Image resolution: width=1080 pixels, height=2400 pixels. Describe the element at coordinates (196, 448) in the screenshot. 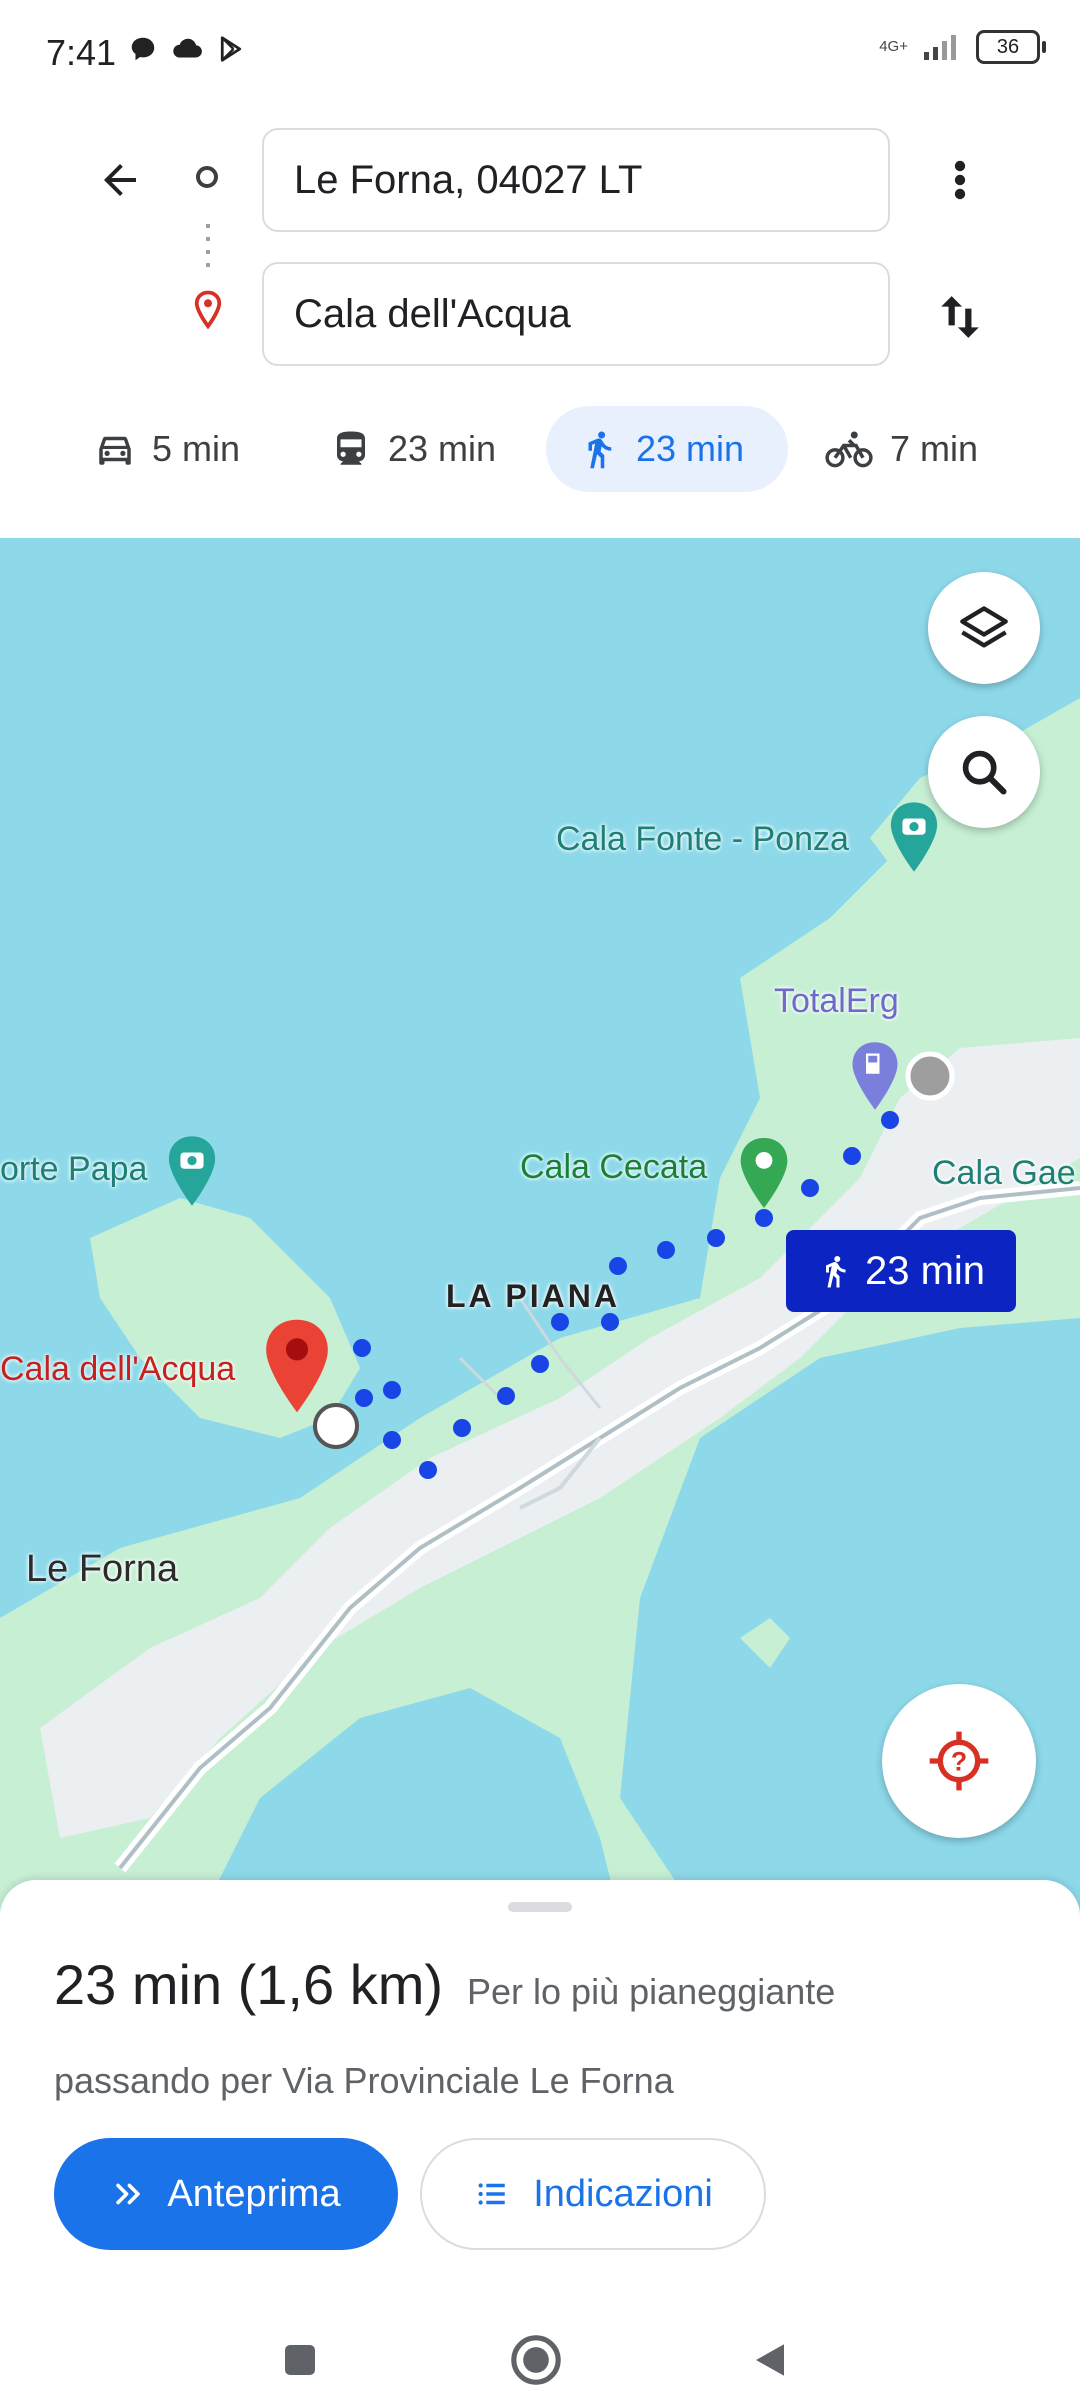

I see `mode-drive-label: 5 min` at that location.